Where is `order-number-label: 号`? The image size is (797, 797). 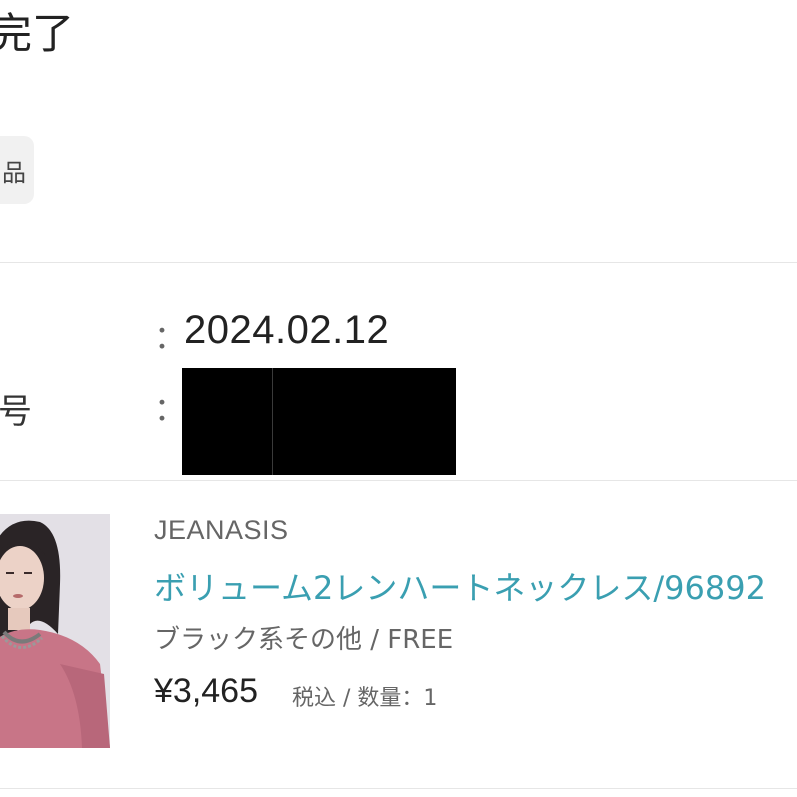
order-number-label: 号 is located at coordinates (16, 412).